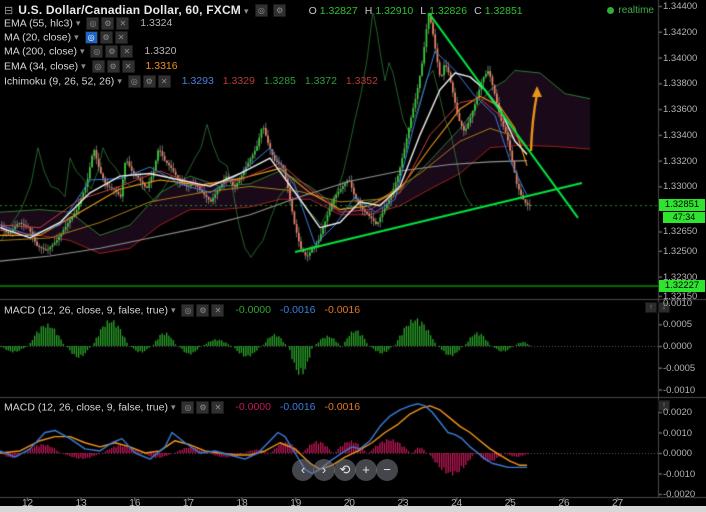  I want to click on price-axis-label: 1.32650, so click(680, 232).